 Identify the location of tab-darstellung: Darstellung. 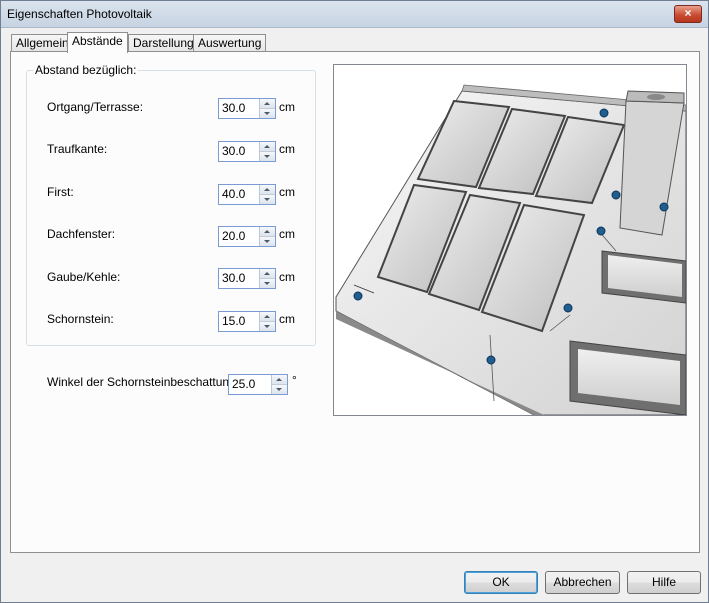
(163, 43).